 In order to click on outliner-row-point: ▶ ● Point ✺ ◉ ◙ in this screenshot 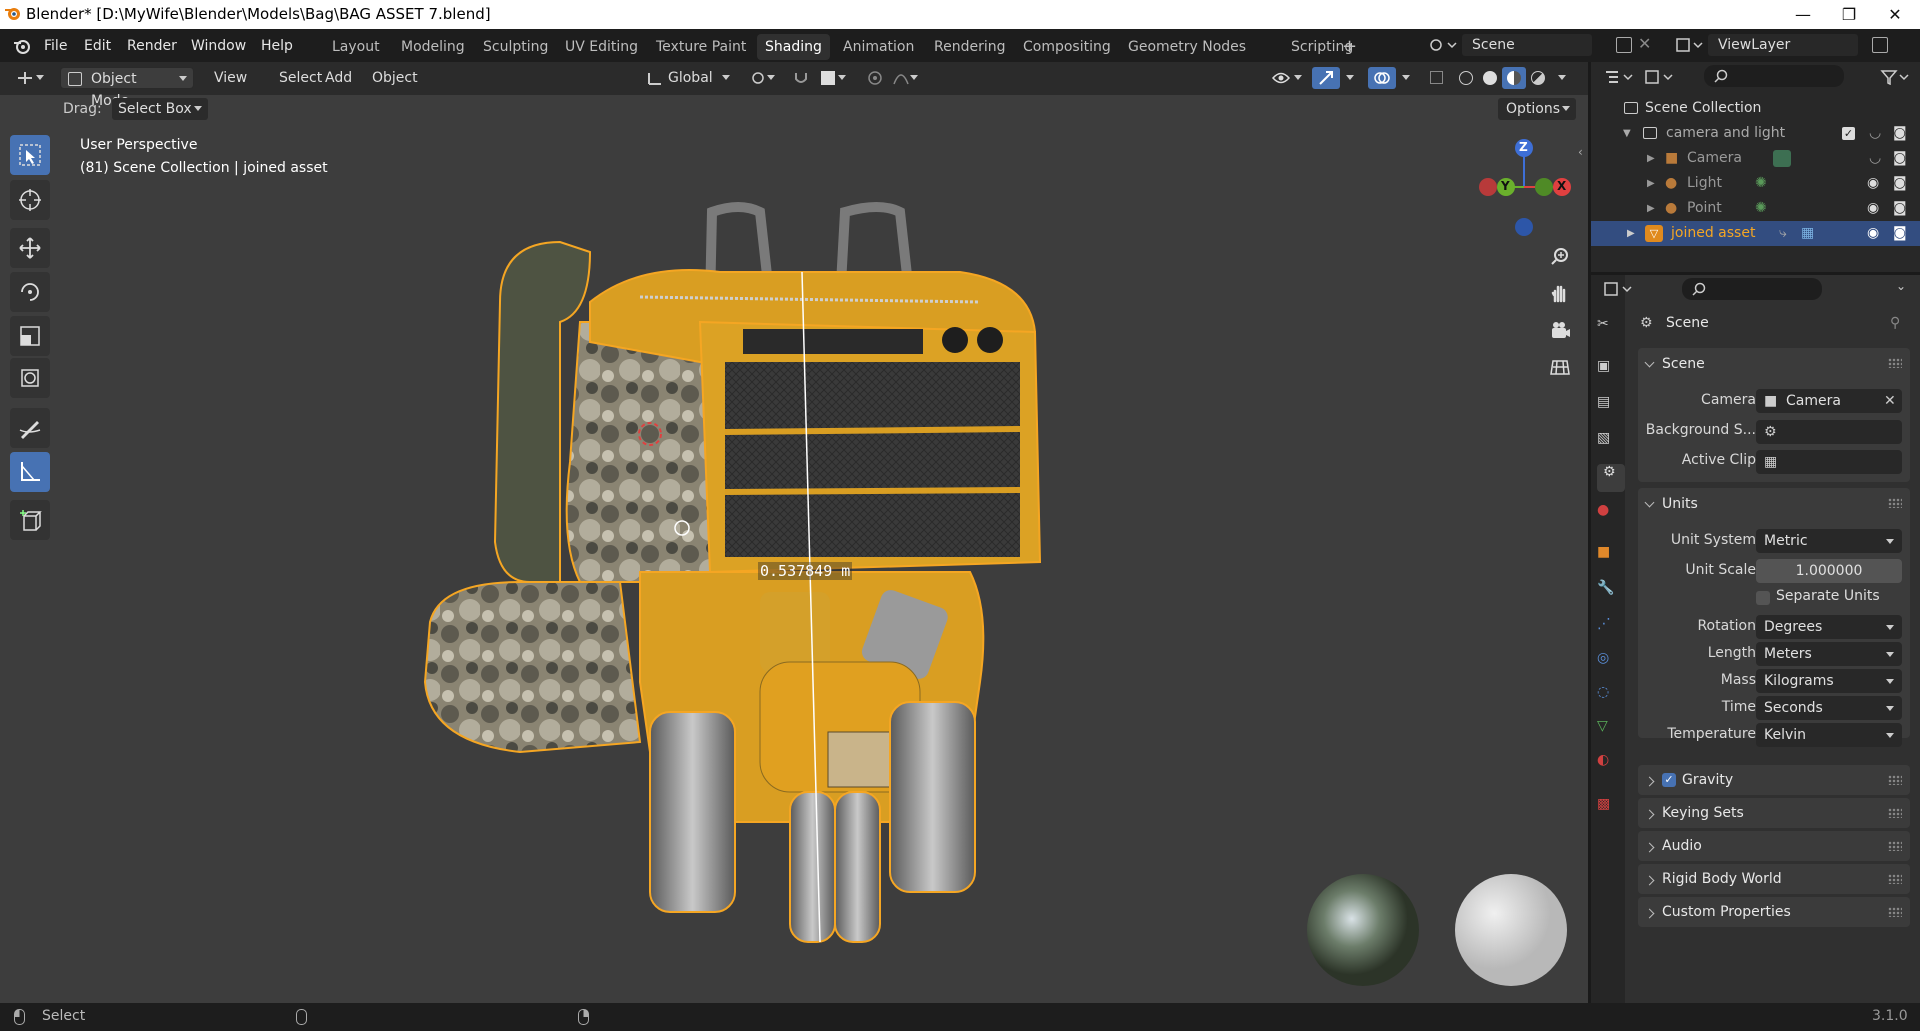, I will do `click(1755, 208)`.